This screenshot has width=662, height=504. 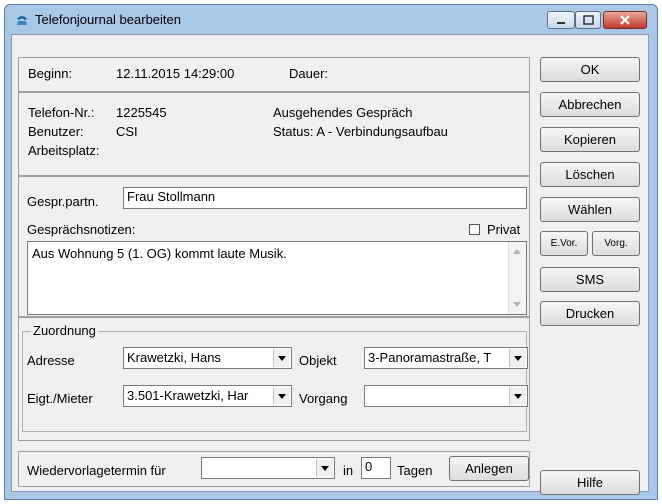 I want to click on minimize-icon, so click(x=561, y=23).